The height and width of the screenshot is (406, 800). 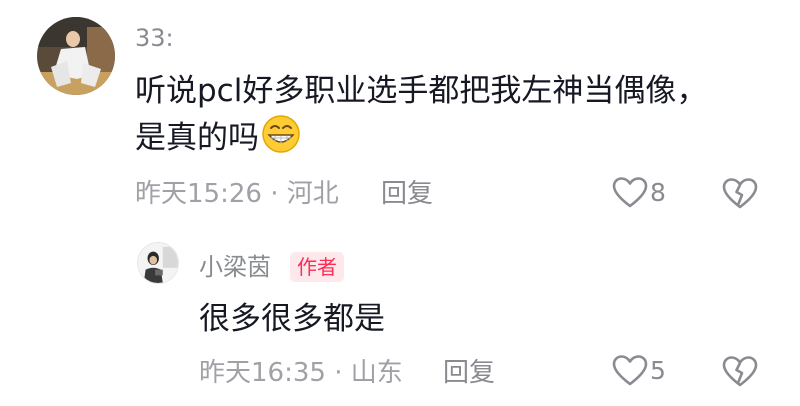 I want to click on comment-text-body: 听说pcl好多职业选手都把我左神当偶像，是真的吗, so click(x=421, y=114).